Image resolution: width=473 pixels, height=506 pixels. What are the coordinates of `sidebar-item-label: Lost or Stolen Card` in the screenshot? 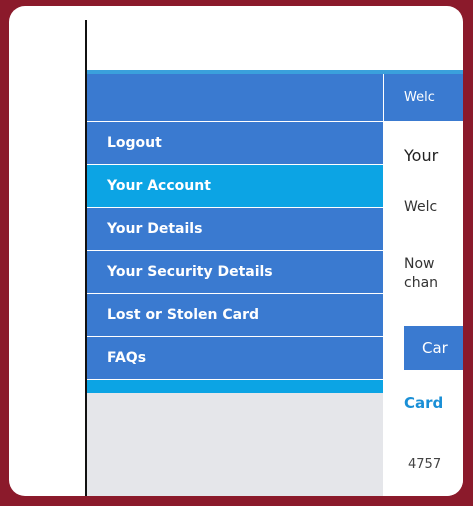 It's located at (183, 315).